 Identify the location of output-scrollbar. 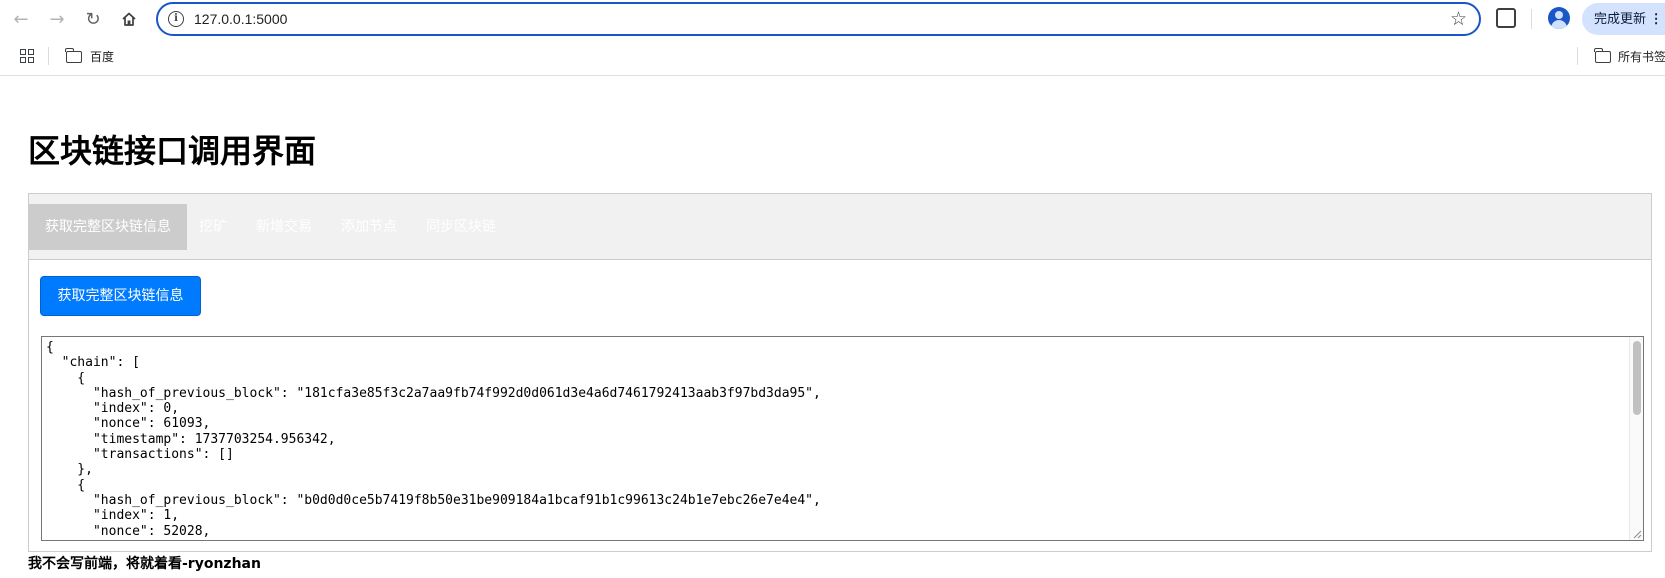
(1636, 438).